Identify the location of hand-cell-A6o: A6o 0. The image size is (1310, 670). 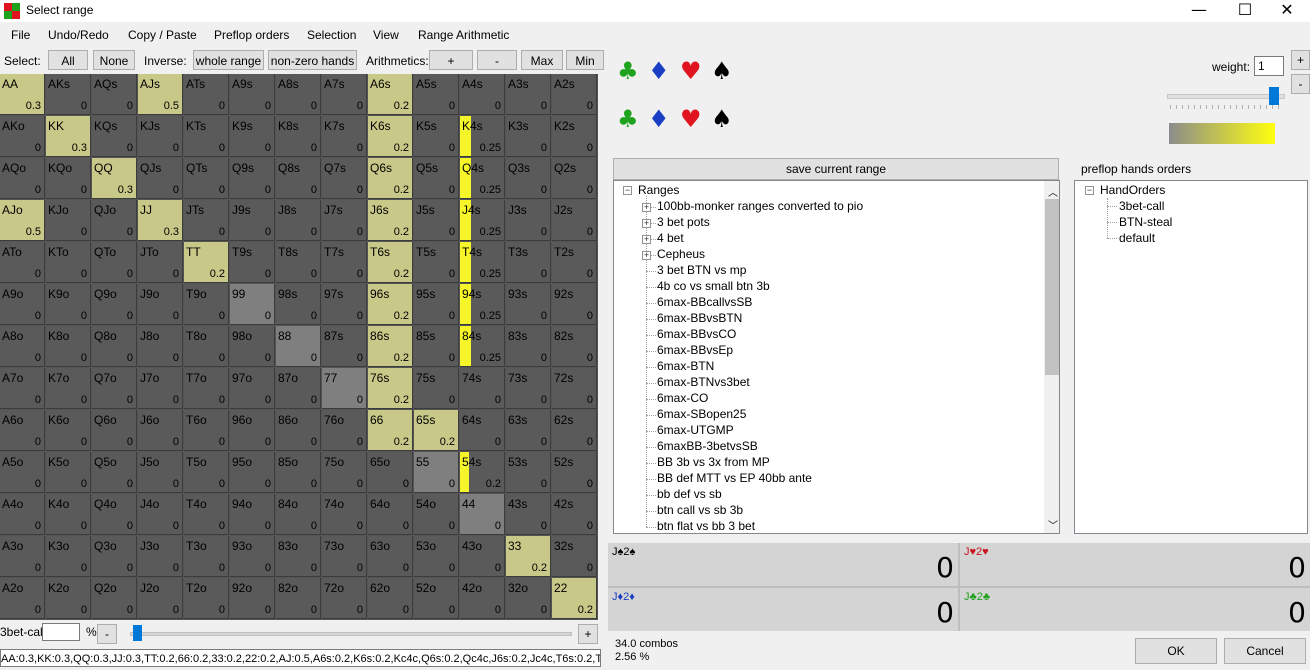
(22, 430).